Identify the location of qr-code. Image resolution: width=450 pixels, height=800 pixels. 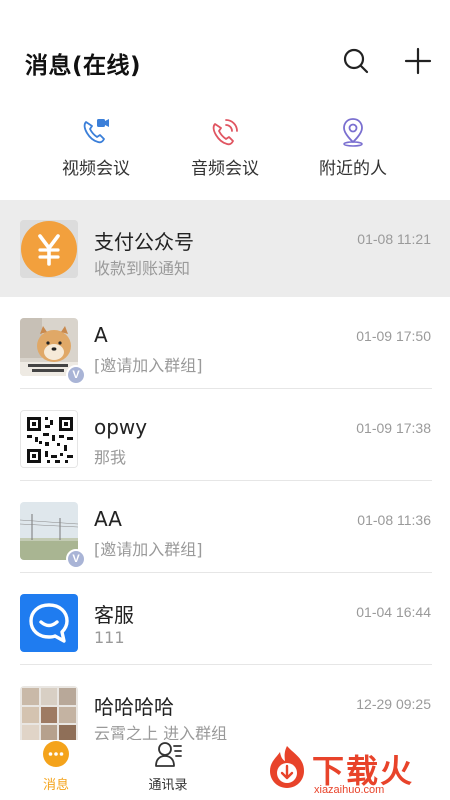
(49, 439).